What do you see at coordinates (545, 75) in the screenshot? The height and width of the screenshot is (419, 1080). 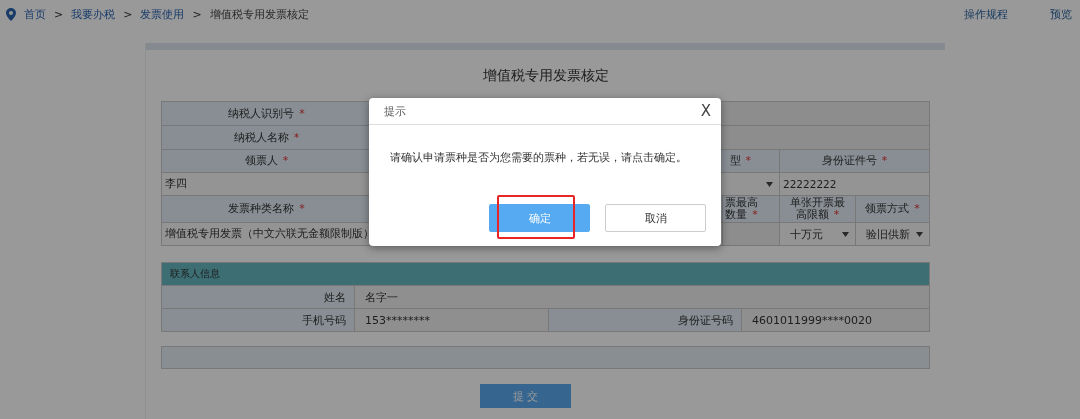 I see `form-title: 增值税专用发票核定` at bounding box center [545, 75].